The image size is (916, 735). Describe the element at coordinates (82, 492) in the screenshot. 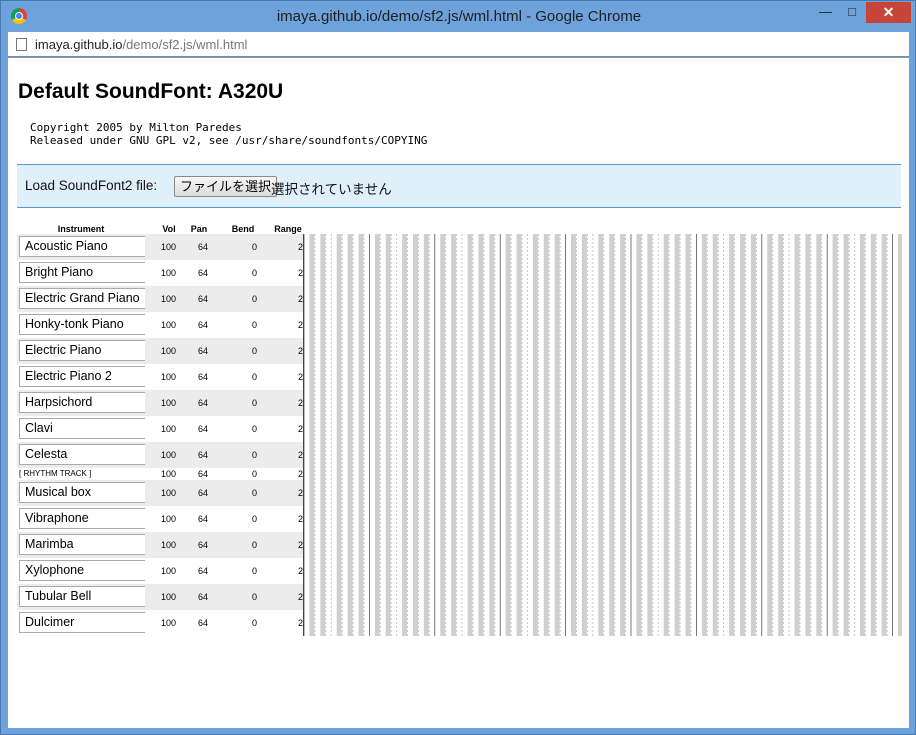

I see `instrument-select: Musical box` at that location.